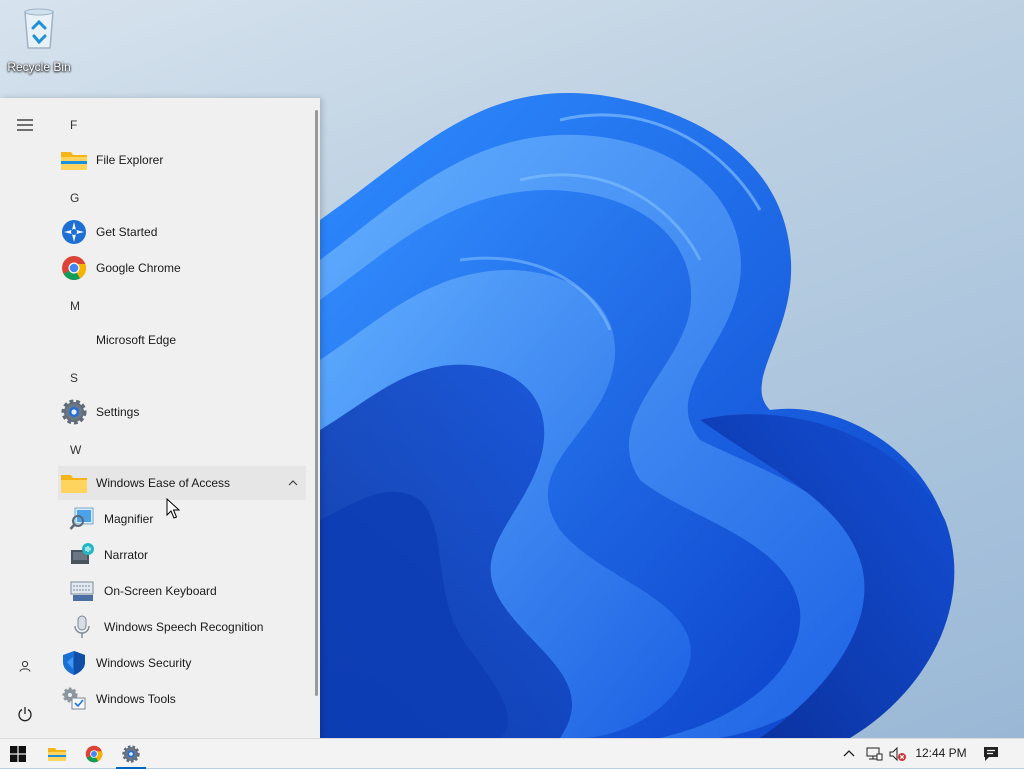 This screenshot has width=1024, height=769. I want to click on taskbar: 12:44 PM, so click(512, 753).